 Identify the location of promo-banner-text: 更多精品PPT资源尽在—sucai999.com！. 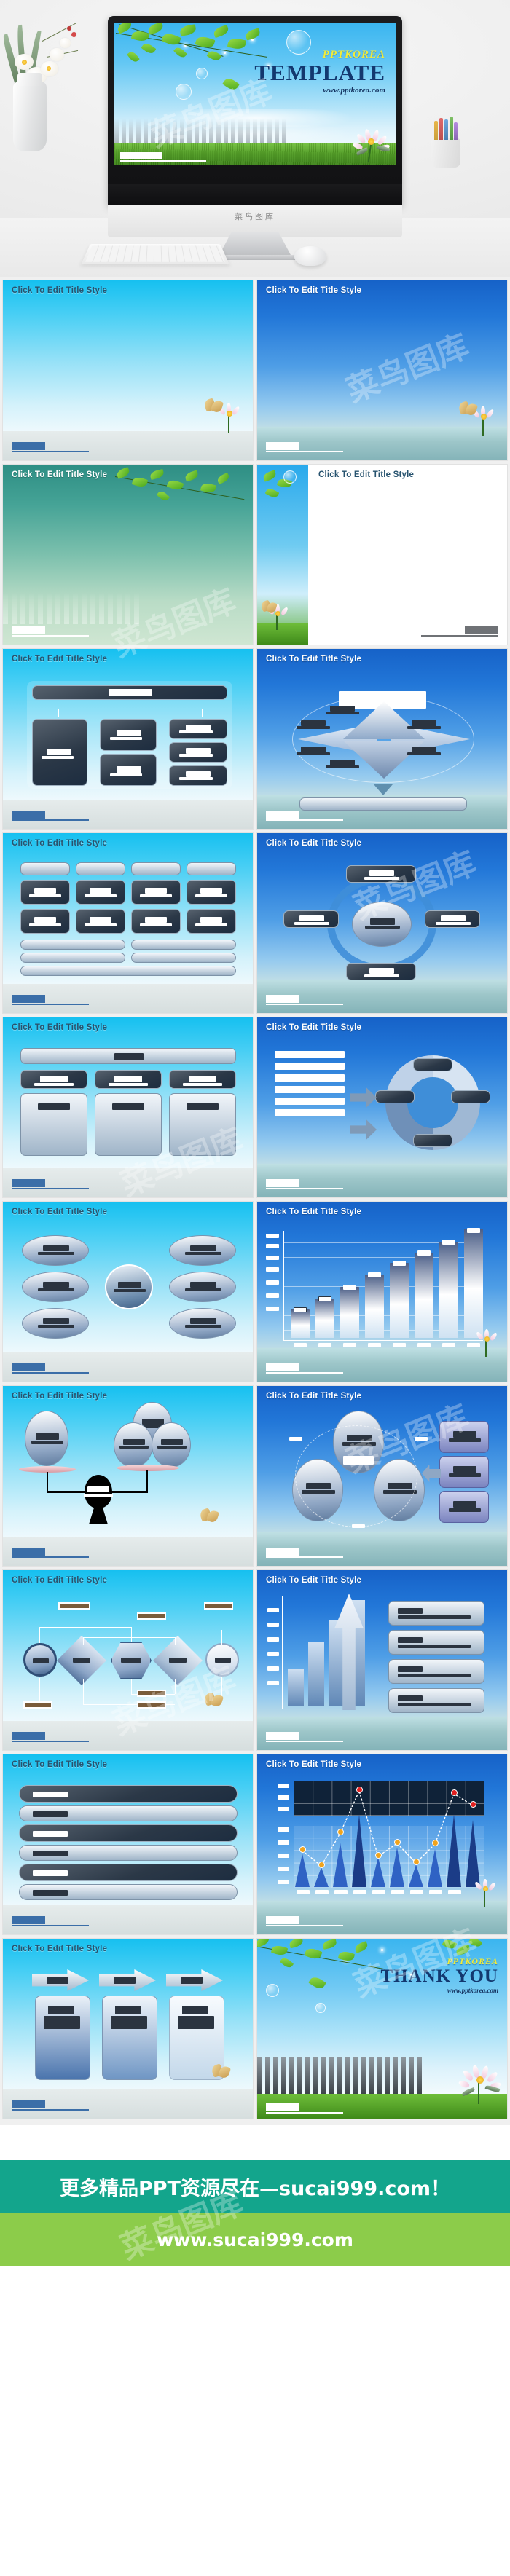
(255, 2188).